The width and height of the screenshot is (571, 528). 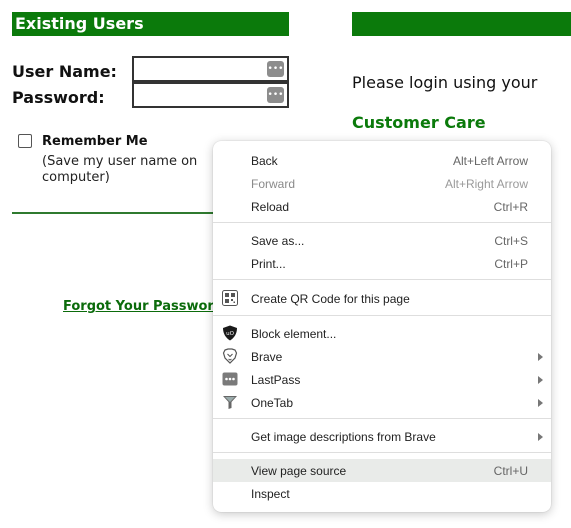 What do you see at coordinates (230, 379) in the screenshot?
I see `lastpass-icon` at bounding box center [230, 379].